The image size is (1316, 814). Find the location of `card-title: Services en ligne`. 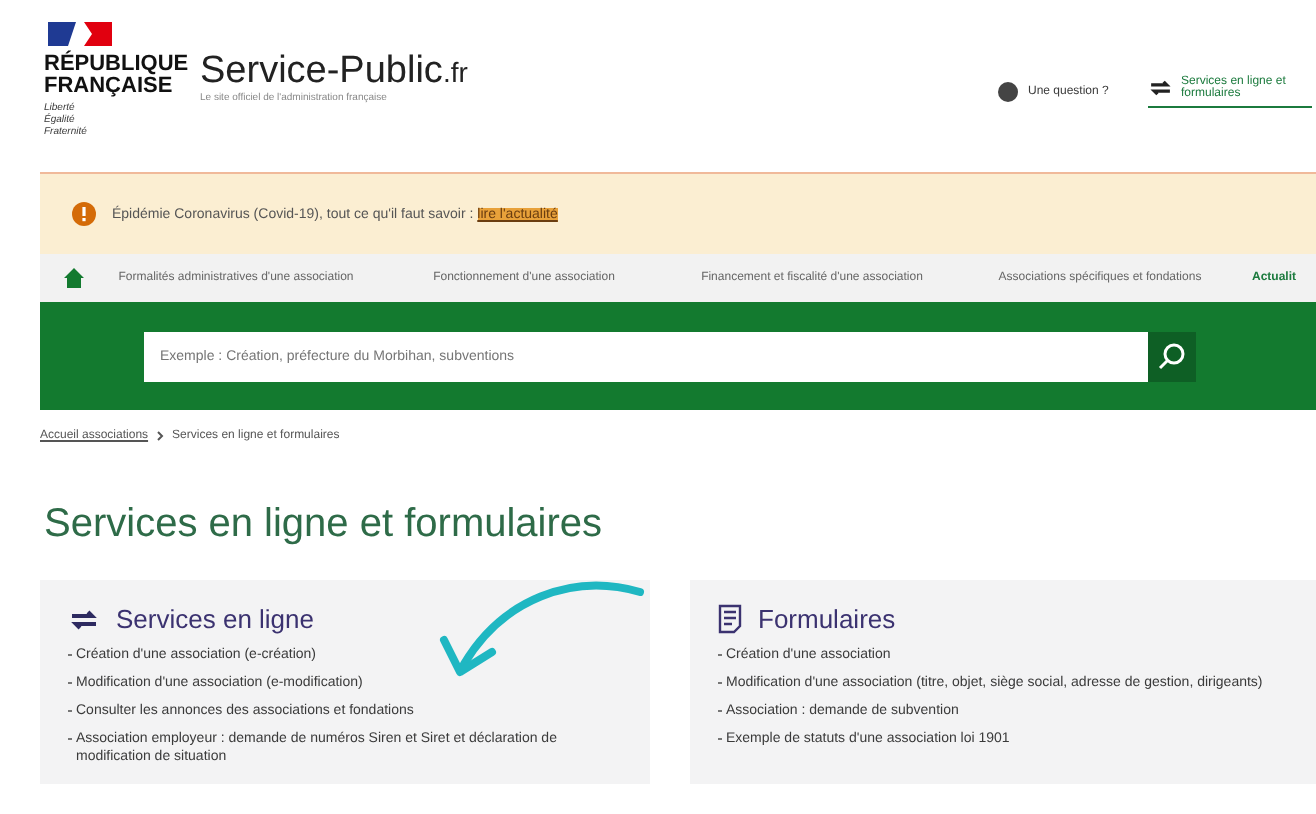

card-title: Services en ligne is located at coordinates (215, 619).